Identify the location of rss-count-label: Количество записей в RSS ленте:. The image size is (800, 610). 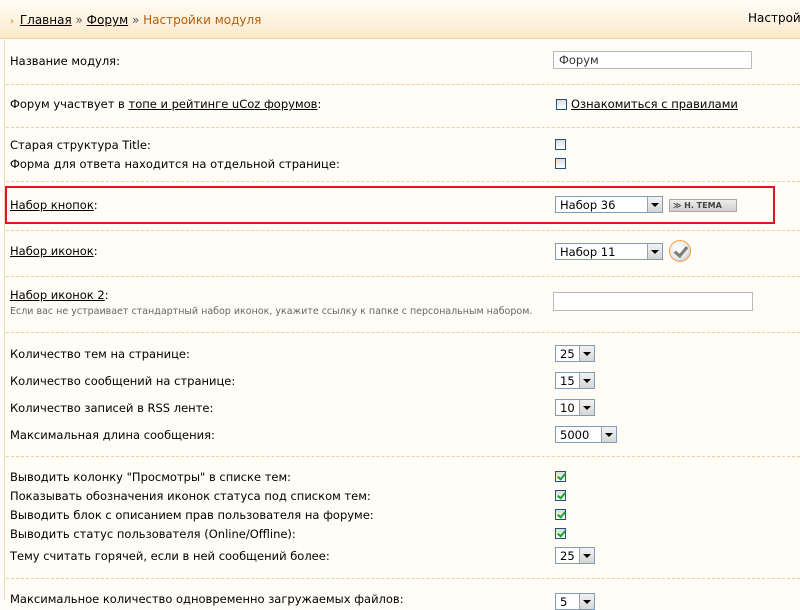
(112, 408).